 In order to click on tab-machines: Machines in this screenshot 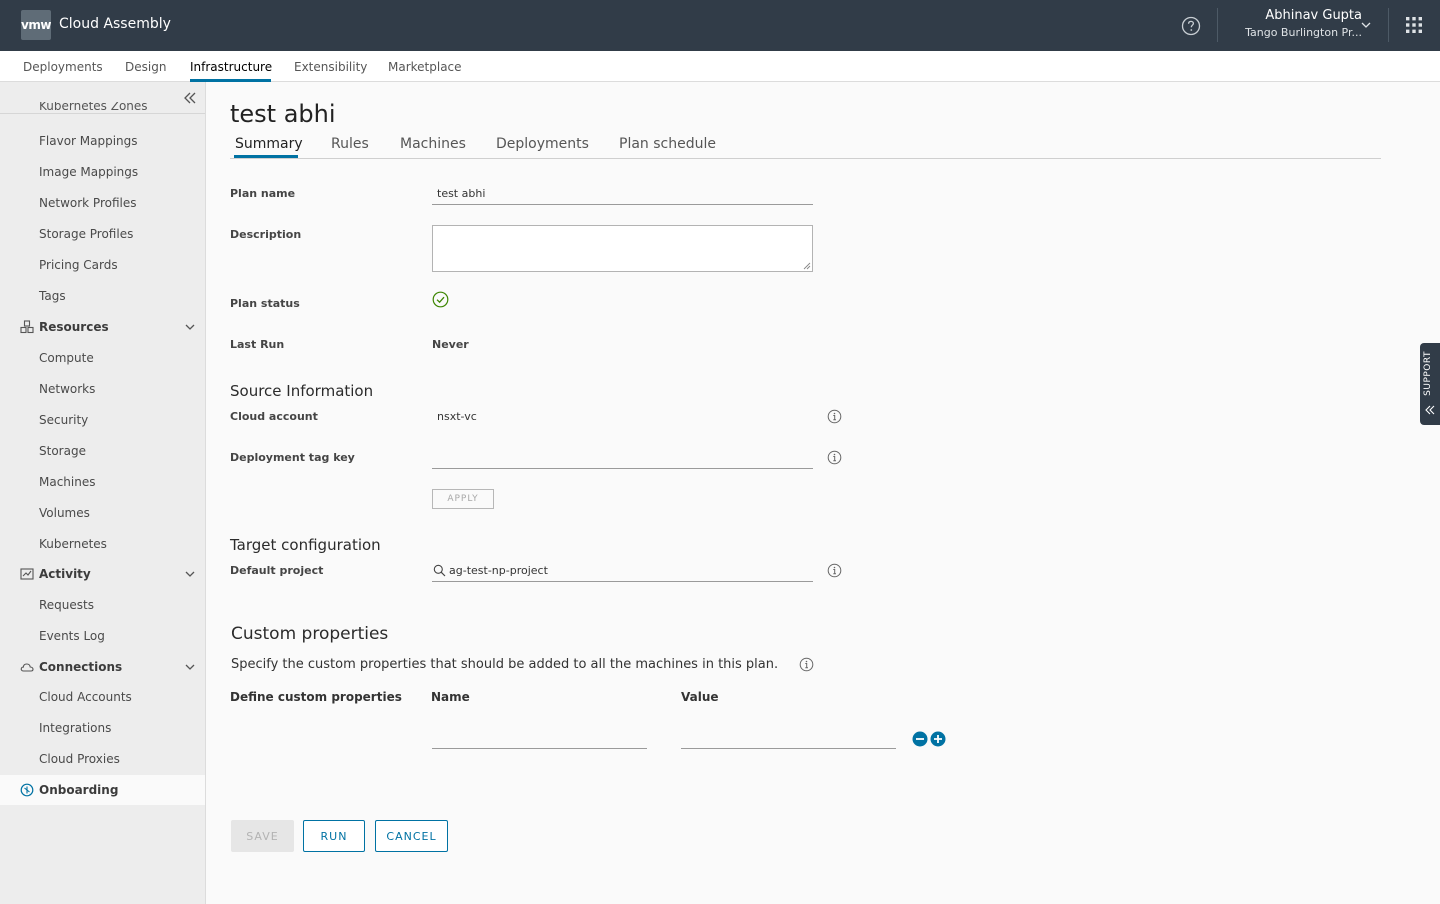, I will do `click(433, 144)`.